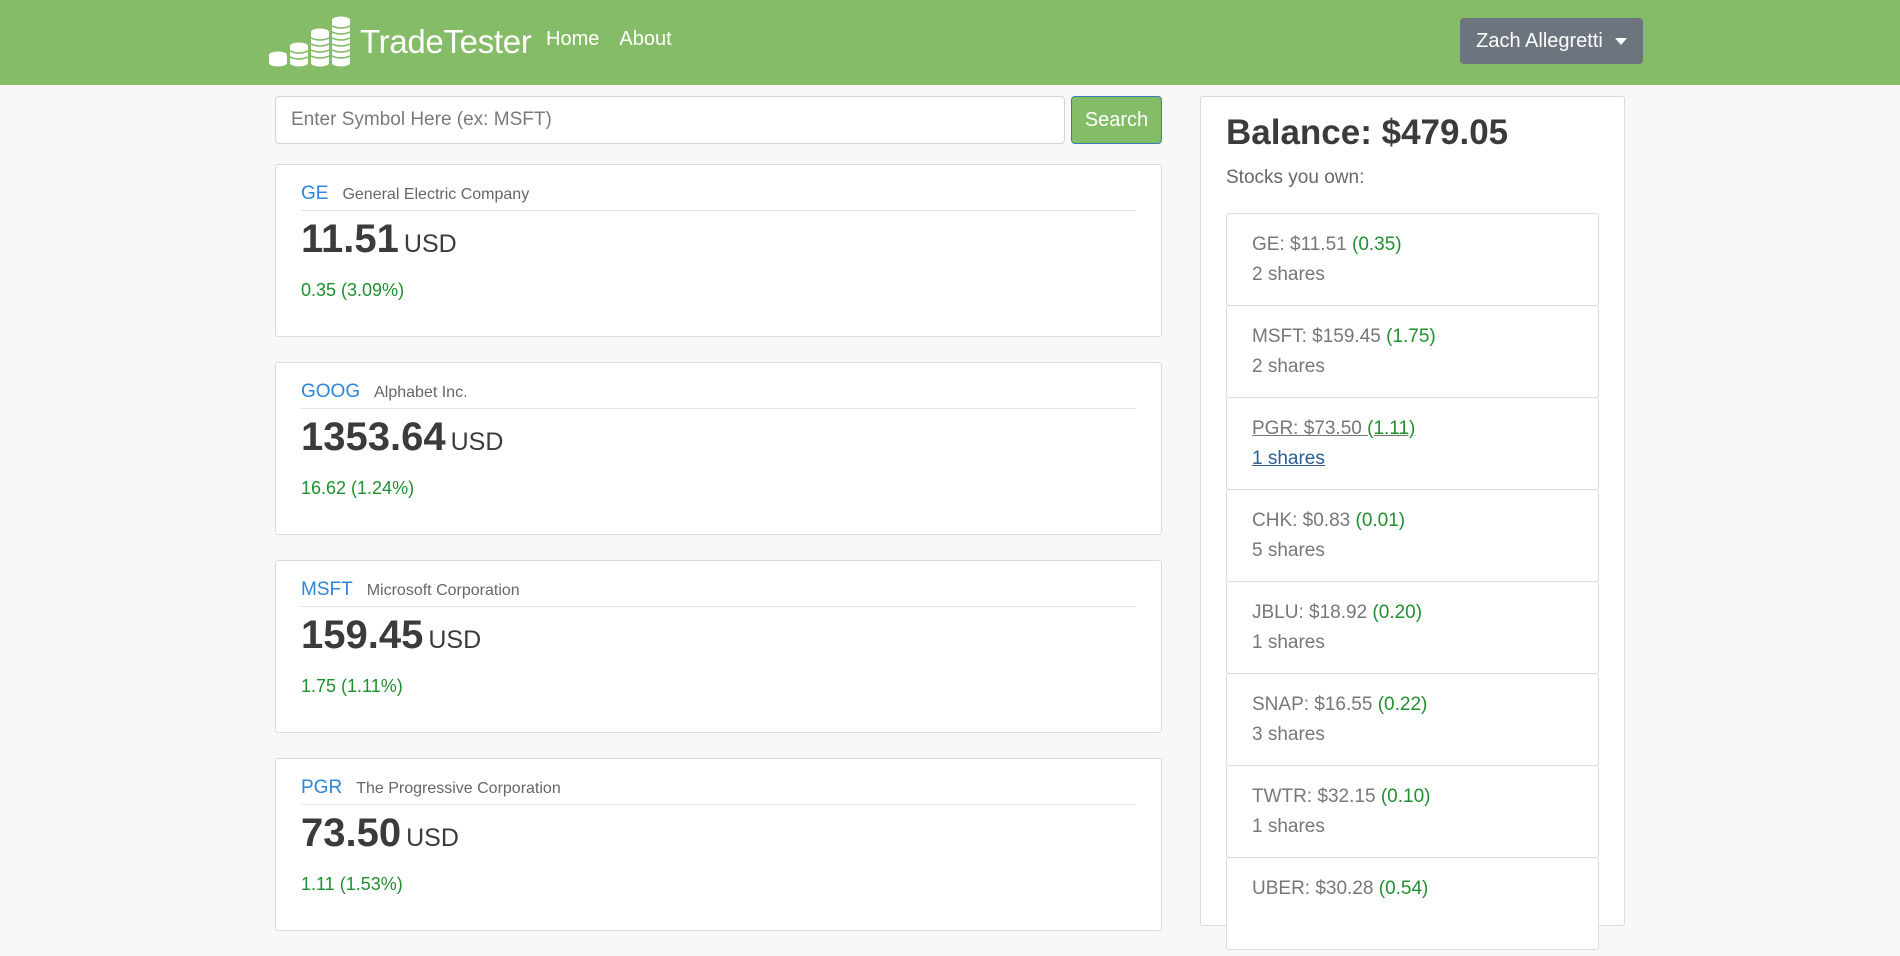 The image size is (1900, 956). Describe the element at coordinates (1412, 627) in the screenshot. I see `holding-item-jblu: JBLU: $18.92 (0.20) 1 shares` at that location.